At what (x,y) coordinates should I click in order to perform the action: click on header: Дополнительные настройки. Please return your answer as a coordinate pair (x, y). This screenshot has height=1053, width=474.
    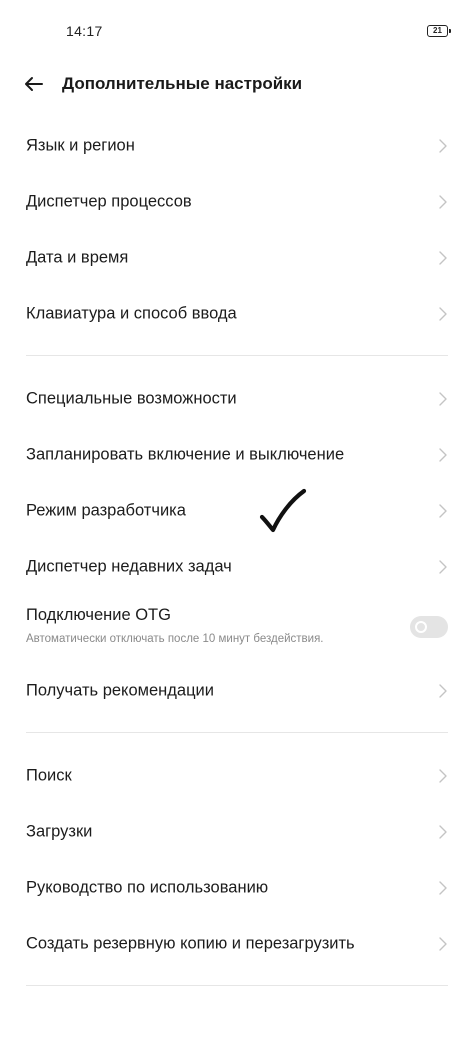
    Looking at the image, I should click on (237, 85).